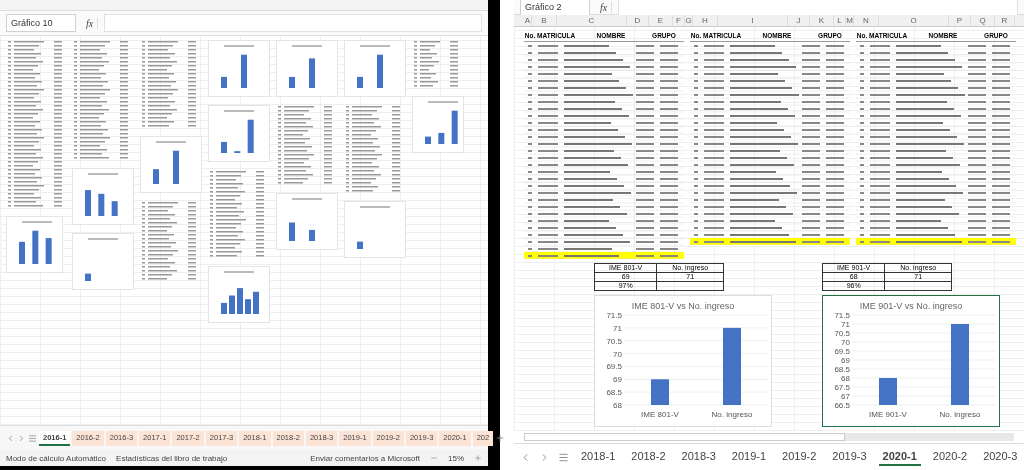 The image size is (1024, 470). Describe the element at coordinates (899, 457) in the screenshot. I see `sheet-tab: 2020-1` at that location.